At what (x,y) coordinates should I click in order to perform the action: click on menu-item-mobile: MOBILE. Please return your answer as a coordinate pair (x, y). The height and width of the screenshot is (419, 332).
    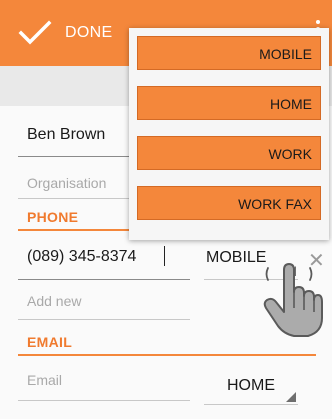
    Looking at the image, I should click on (229, 53).